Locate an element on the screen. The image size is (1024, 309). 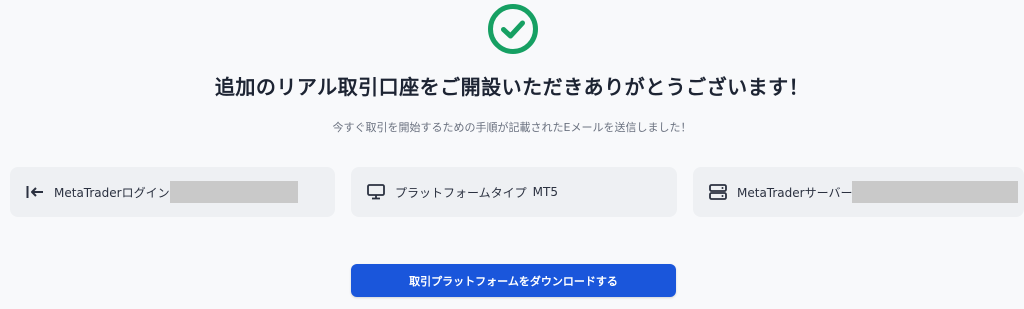
redacted-login-value is located at coordinates (233, 192).